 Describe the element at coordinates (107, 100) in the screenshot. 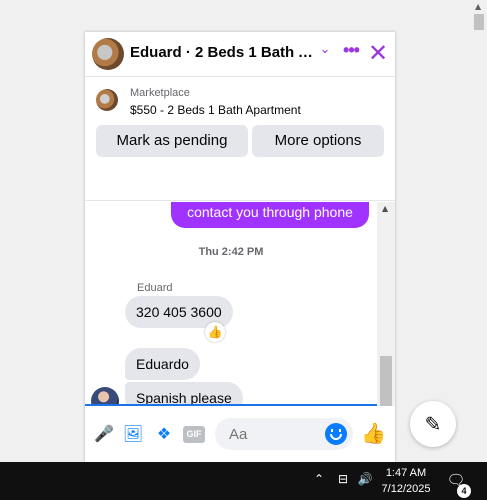

I see `listing-thumbnail` at that location.